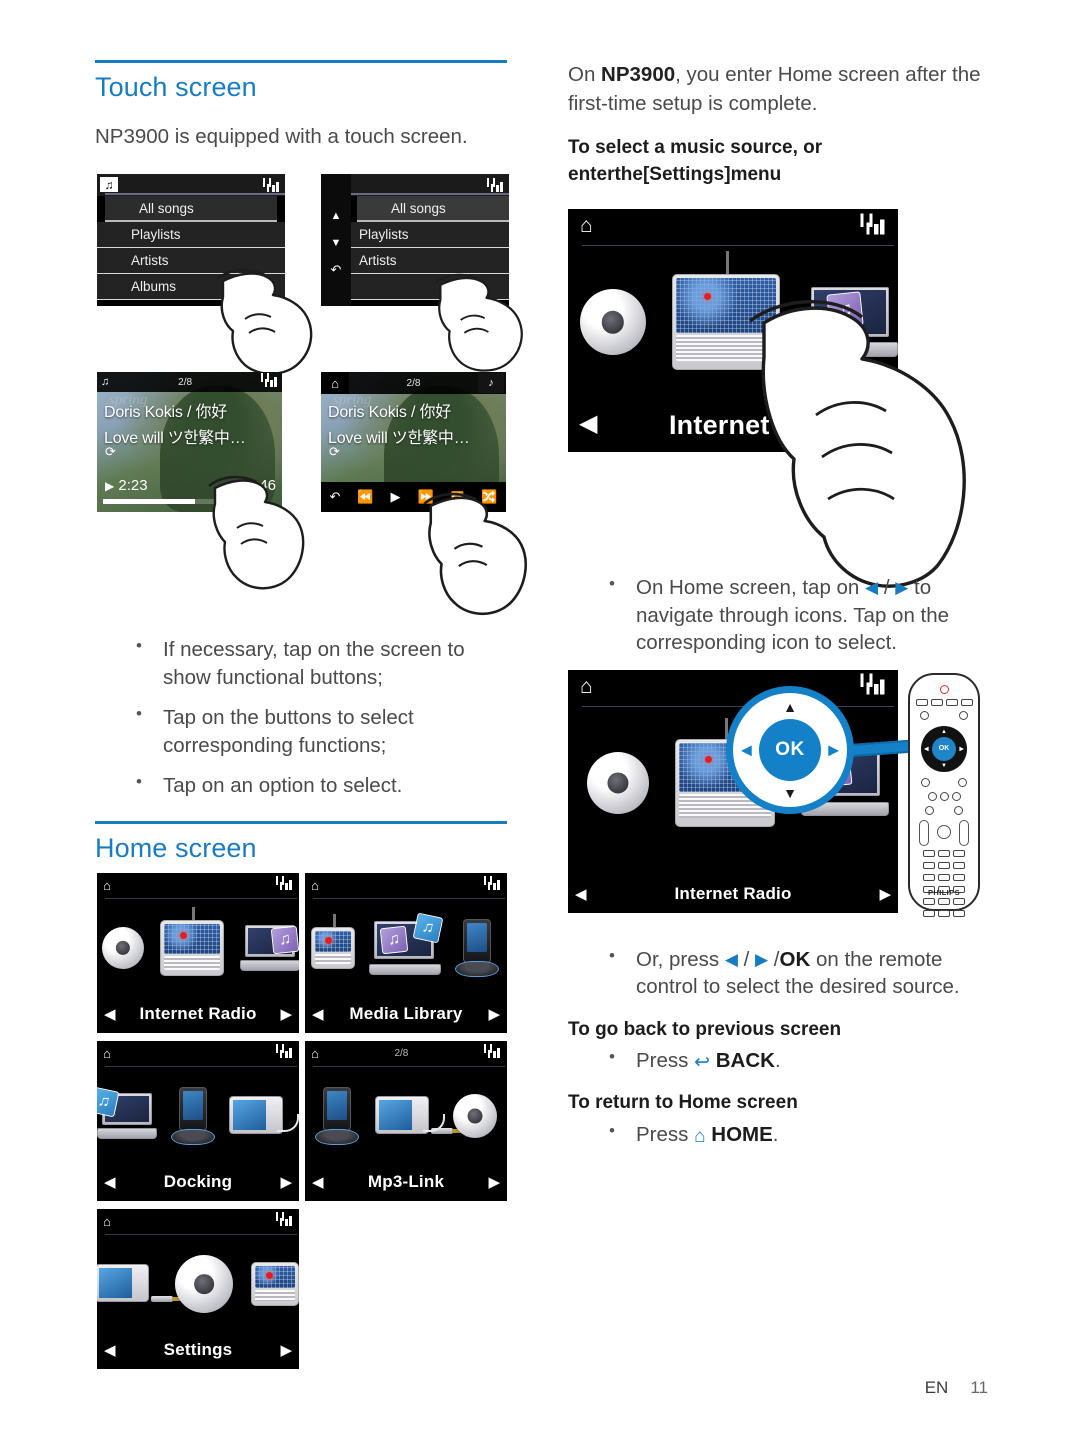 This screenshot has width=1080, height=1440. I want to click on home-tile-media-library: ⌂ ♫ ♫ ◀ ▶ Media Library, so click(406, 953).